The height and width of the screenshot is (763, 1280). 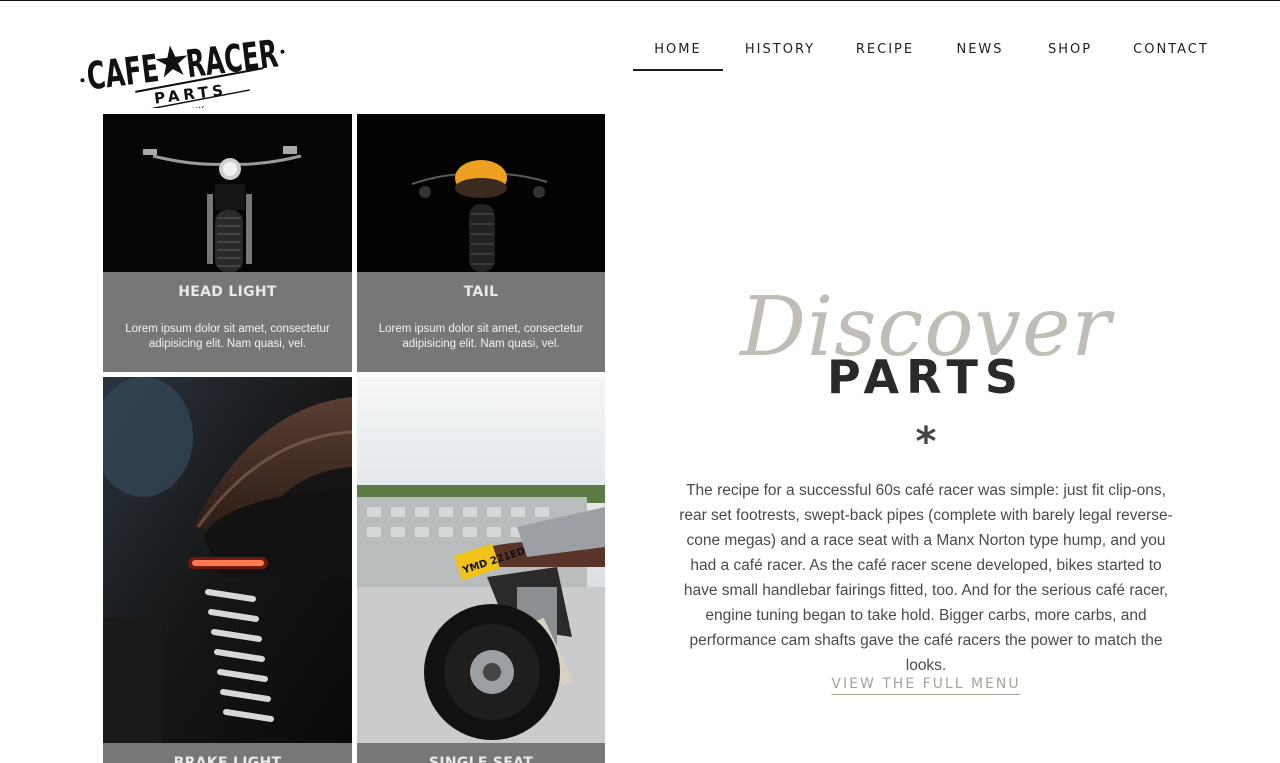 What do you see at coordinates (885, 54) in the screenshot?
I see `nav-recipe: RECIPE` at bounding box center [885, 54].